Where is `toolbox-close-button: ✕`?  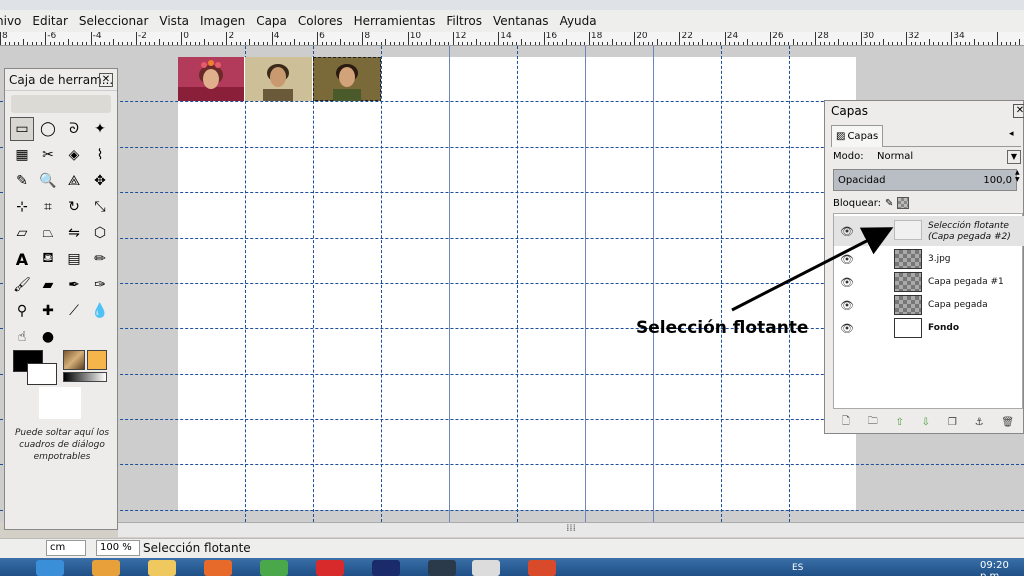
toolbox-close-button: ✕ is located at coordinates (106, 80).